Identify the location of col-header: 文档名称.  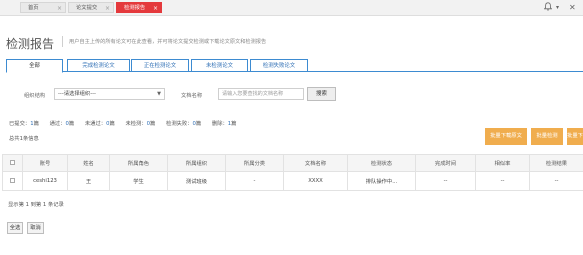
(315, 163).